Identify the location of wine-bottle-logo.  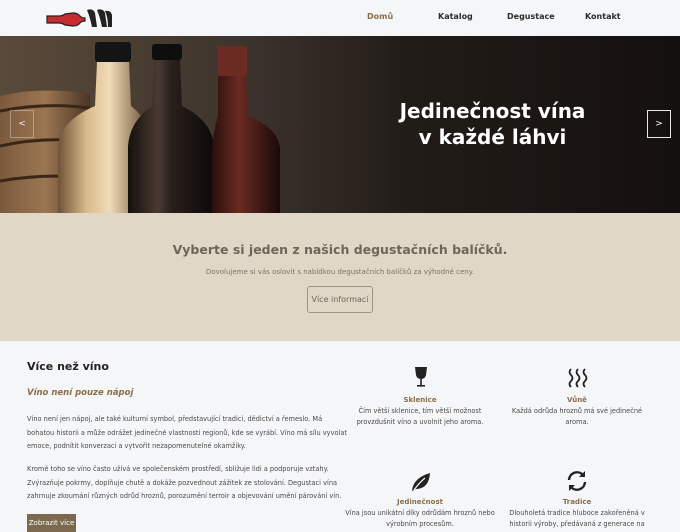
(79, 18).